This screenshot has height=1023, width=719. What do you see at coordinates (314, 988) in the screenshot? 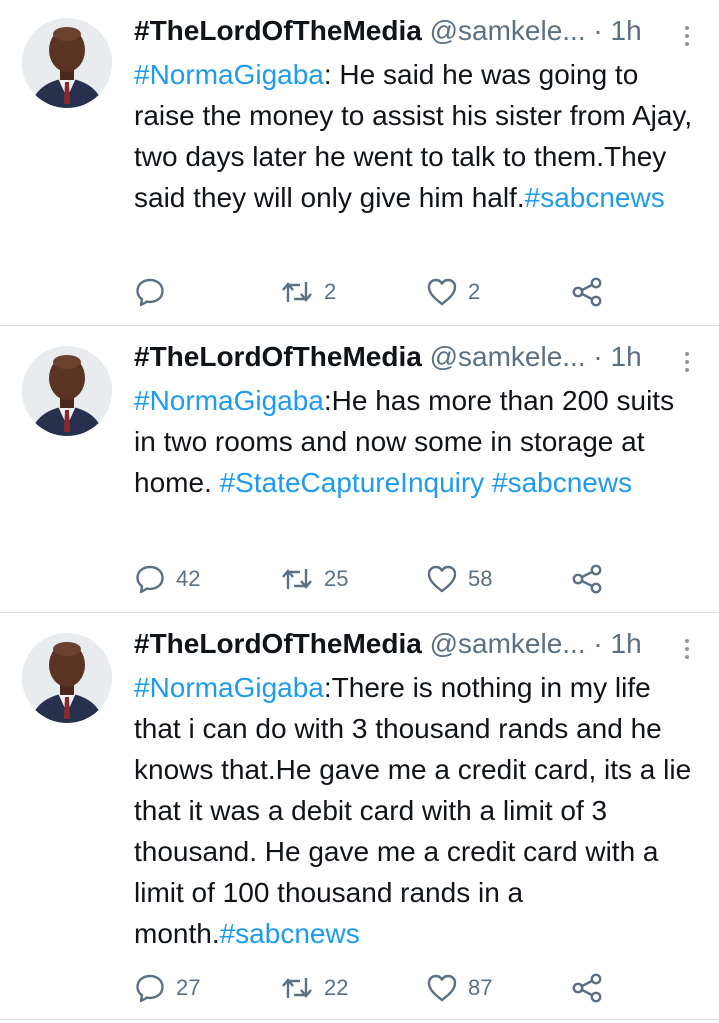
I see `retweet-button: 22` at bounding box center [314, 988].